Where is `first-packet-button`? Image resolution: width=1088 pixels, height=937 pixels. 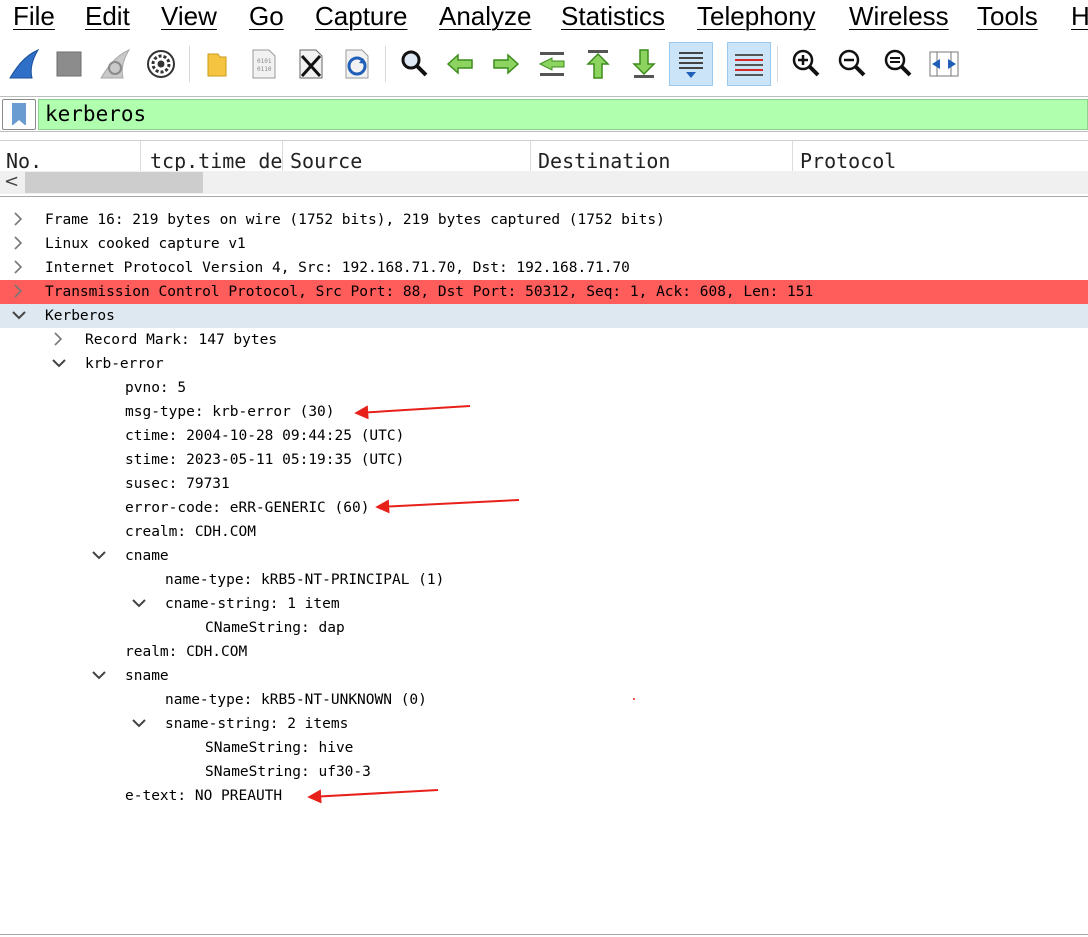 first-packet-button is located at coordinates (598, 64).